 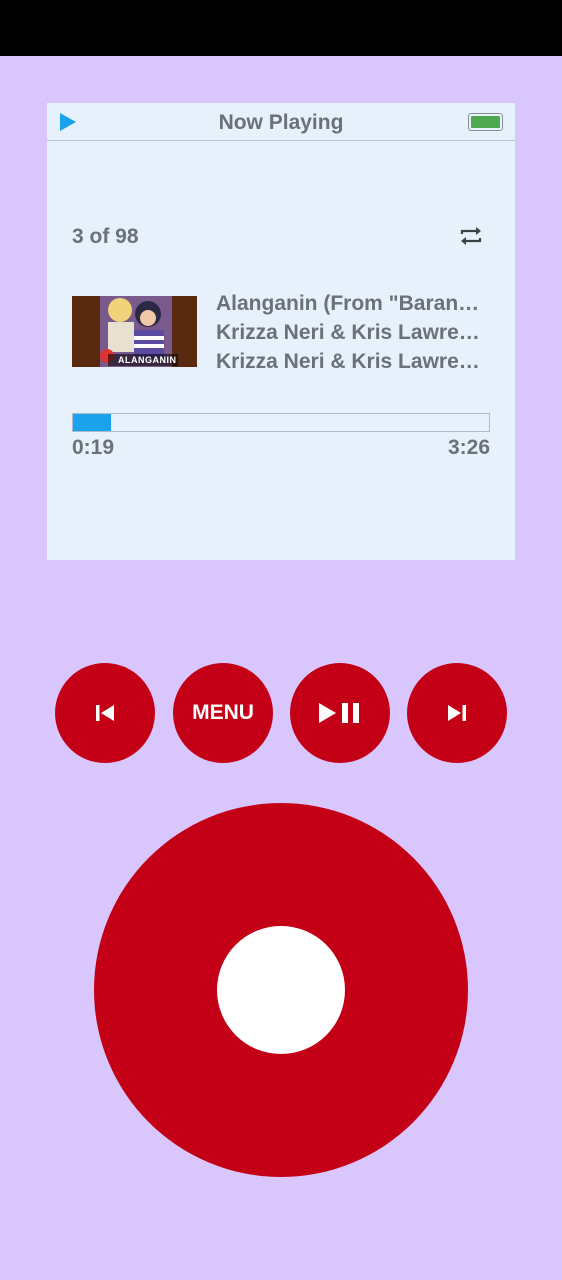 I want to click on song-artist: Krizza Neri & Kris Lawrence, so click(x=353, y=332).